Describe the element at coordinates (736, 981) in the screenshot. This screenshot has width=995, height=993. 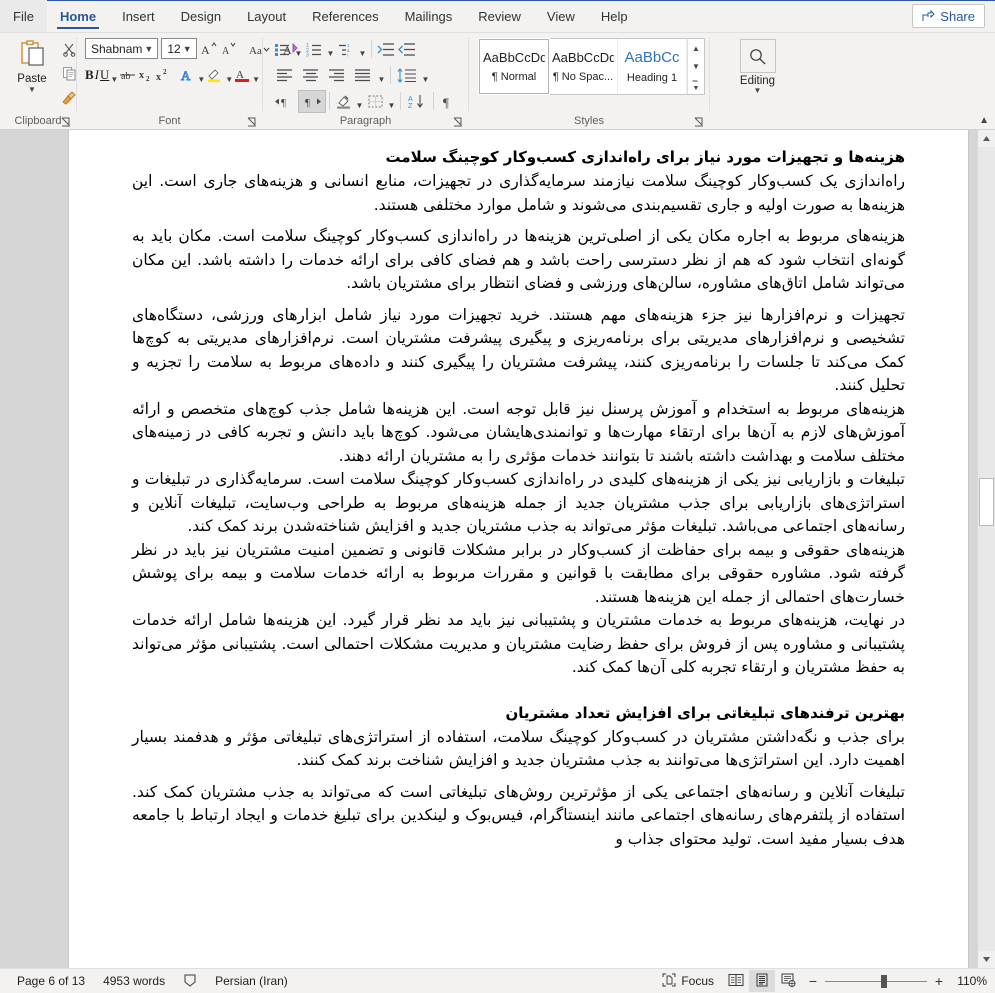
I see `read-mode-button` at that location.